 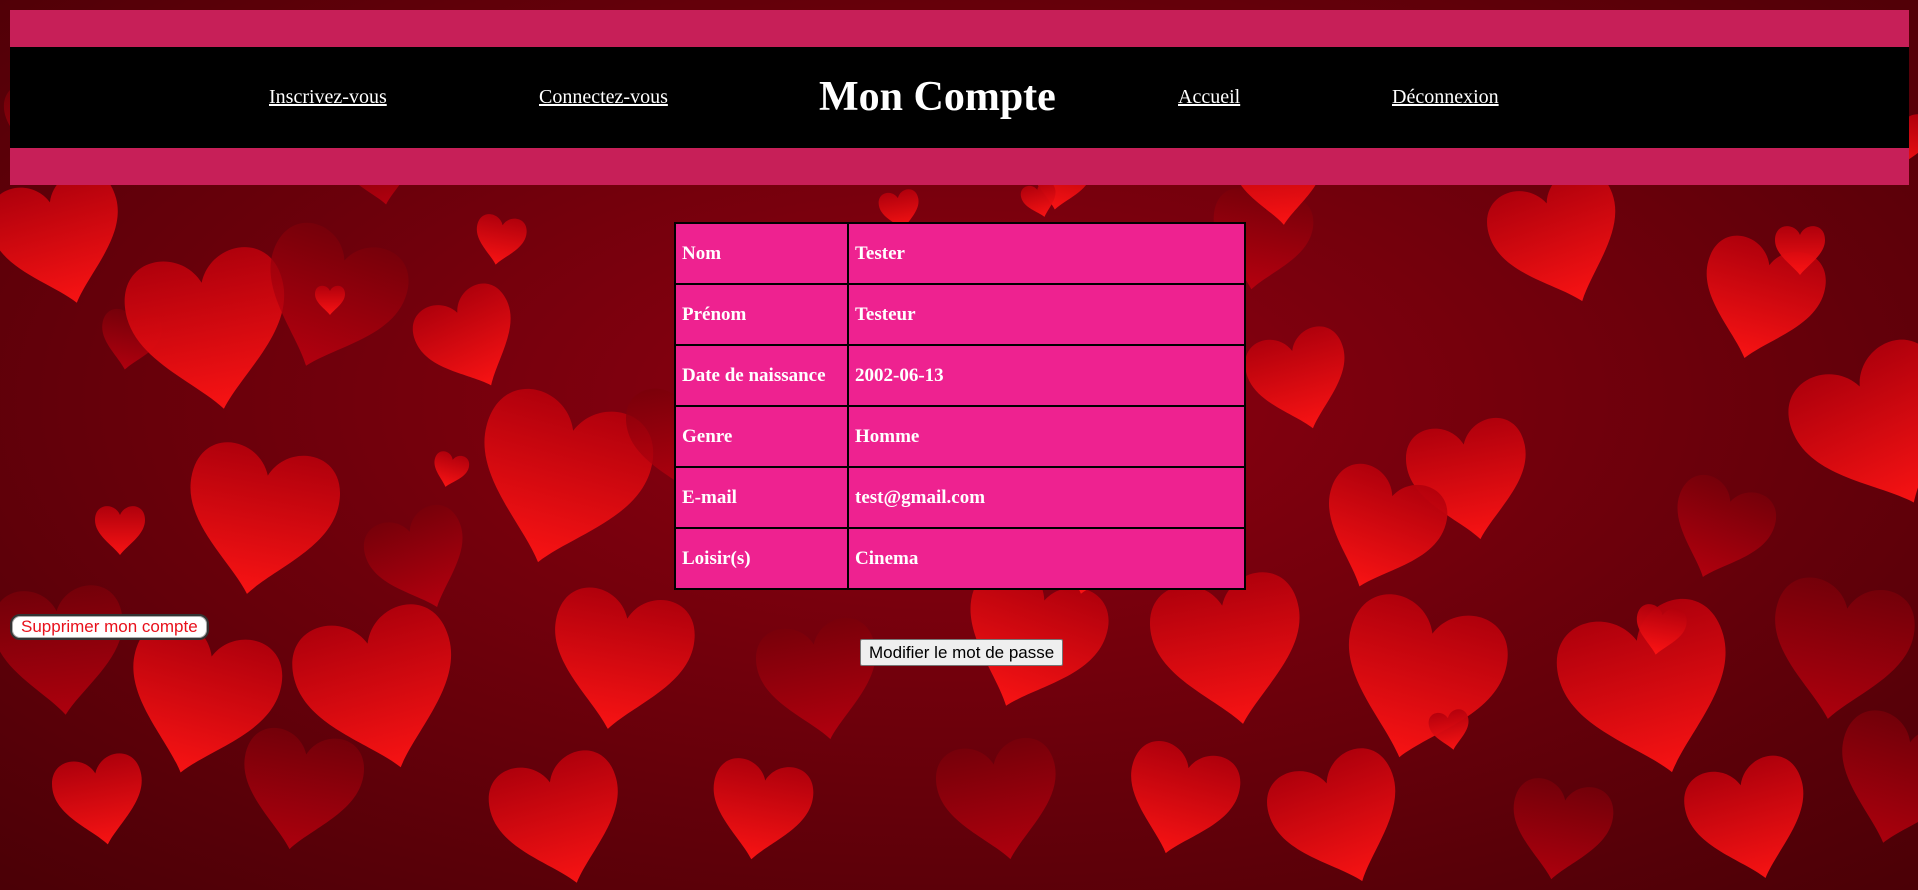 I want to click on row-label-email: E-mail, so click(x=761, y=497).